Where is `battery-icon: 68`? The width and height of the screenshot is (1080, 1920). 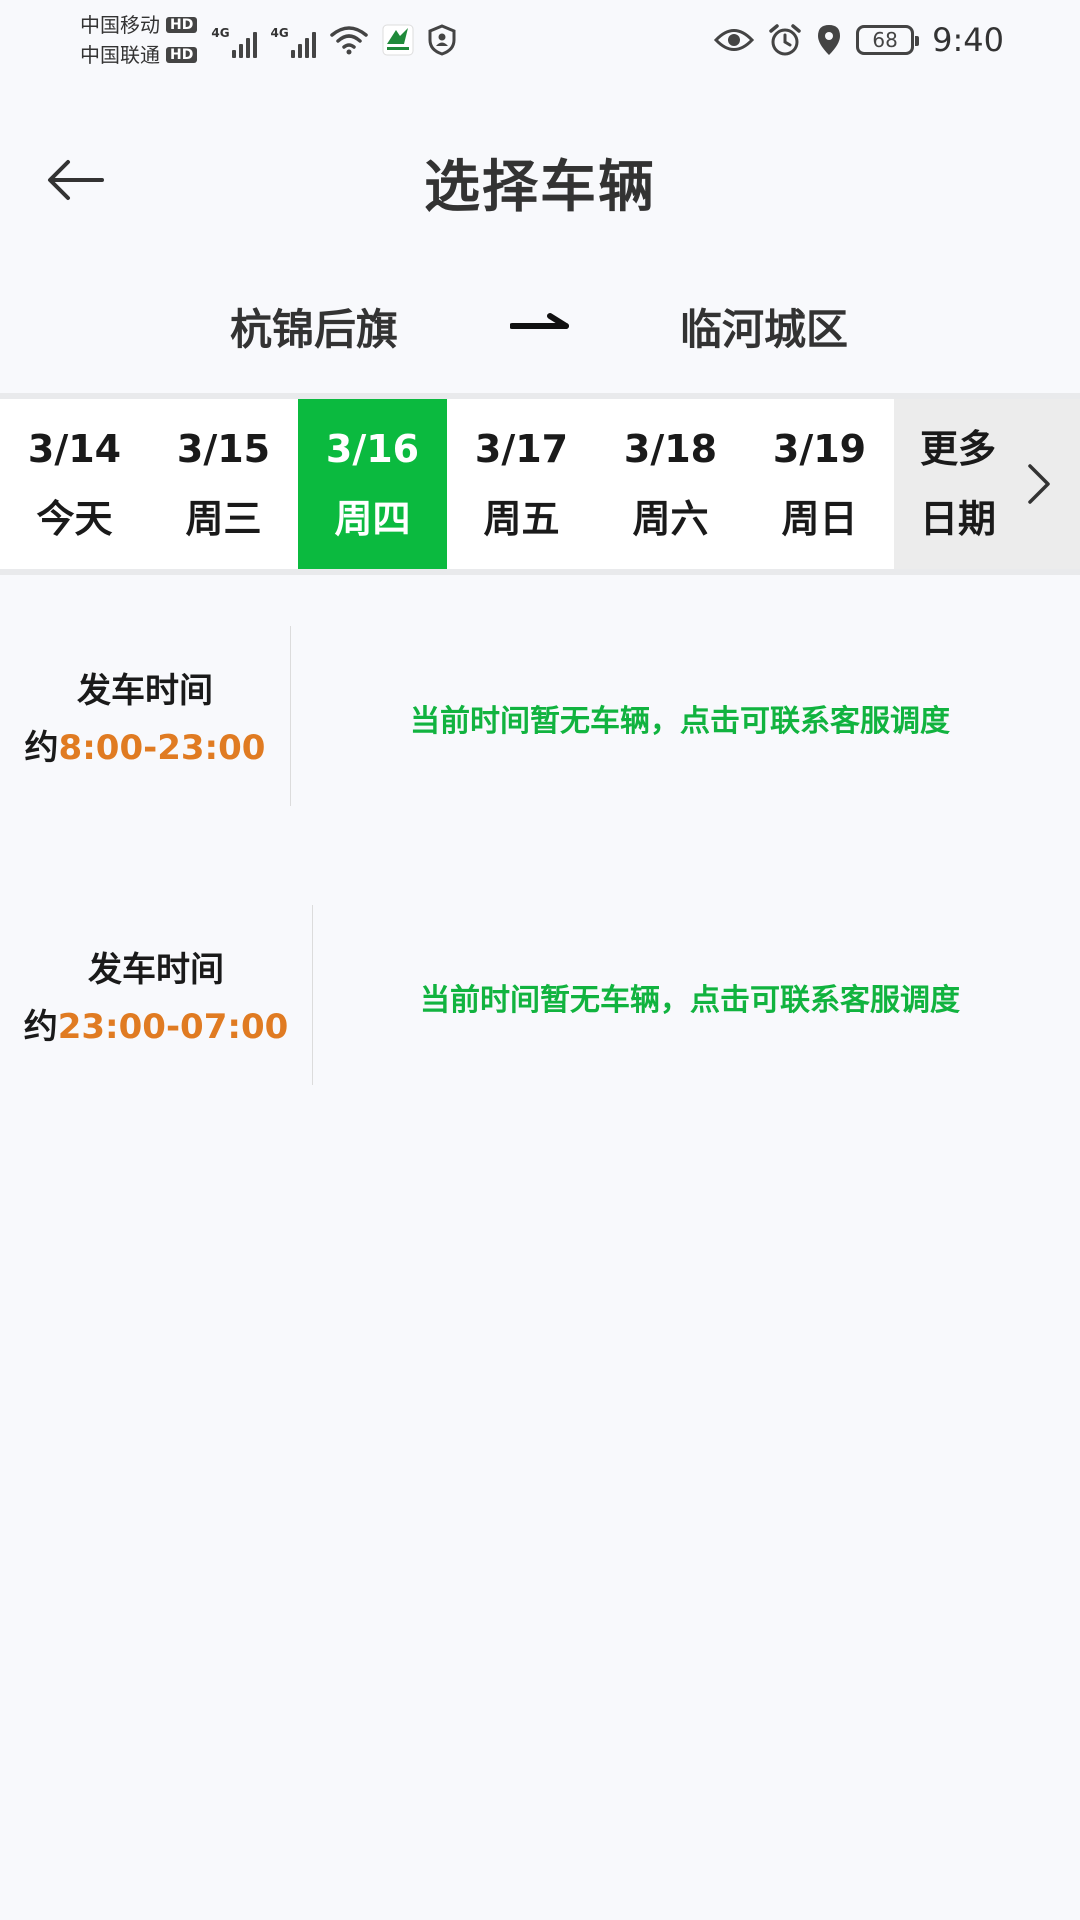 battery-icon: 68 is located at coordinates (888, 40).